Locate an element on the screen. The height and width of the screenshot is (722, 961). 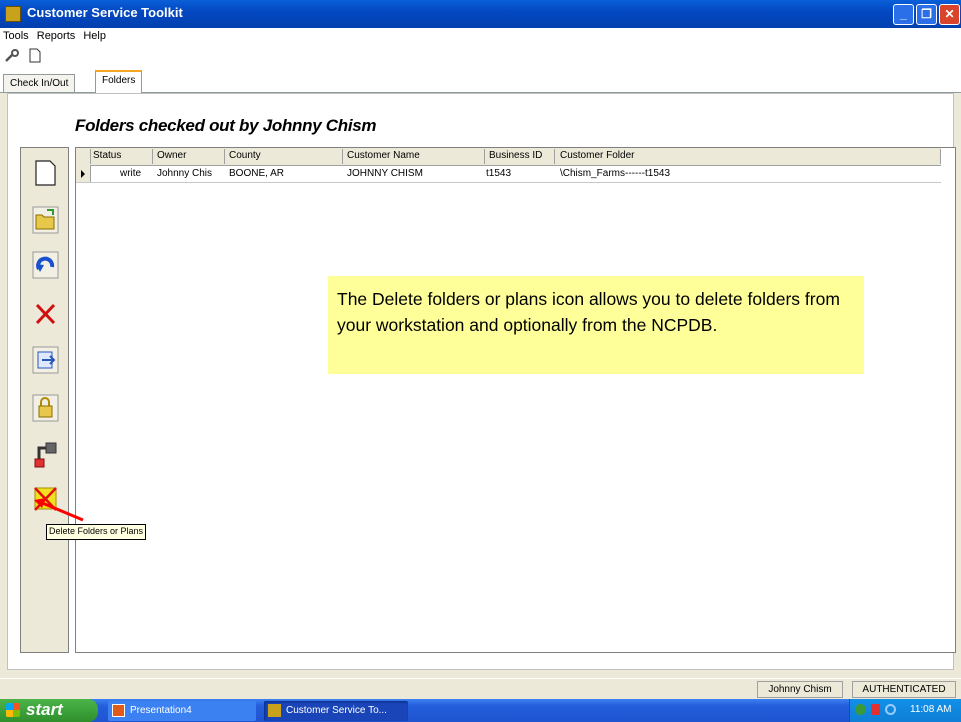
col-customer-folder: Customer Folder is located at coordinates (597, 155).